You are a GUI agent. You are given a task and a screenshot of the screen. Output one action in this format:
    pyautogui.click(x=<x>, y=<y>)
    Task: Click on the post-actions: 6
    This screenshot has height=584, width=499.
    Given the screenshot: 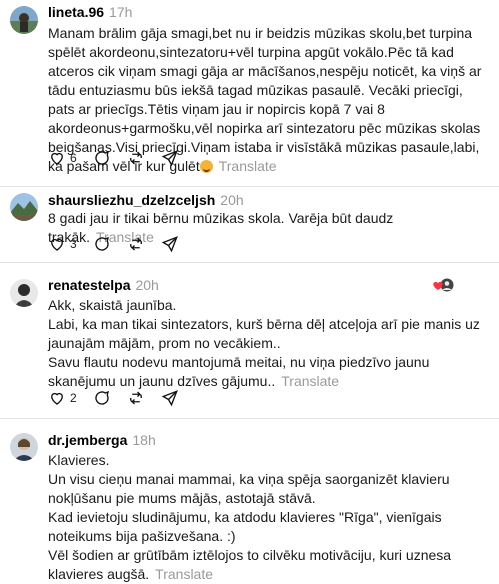 What is the action you would take?
    pyautogui.click(x=121, y=158)
    